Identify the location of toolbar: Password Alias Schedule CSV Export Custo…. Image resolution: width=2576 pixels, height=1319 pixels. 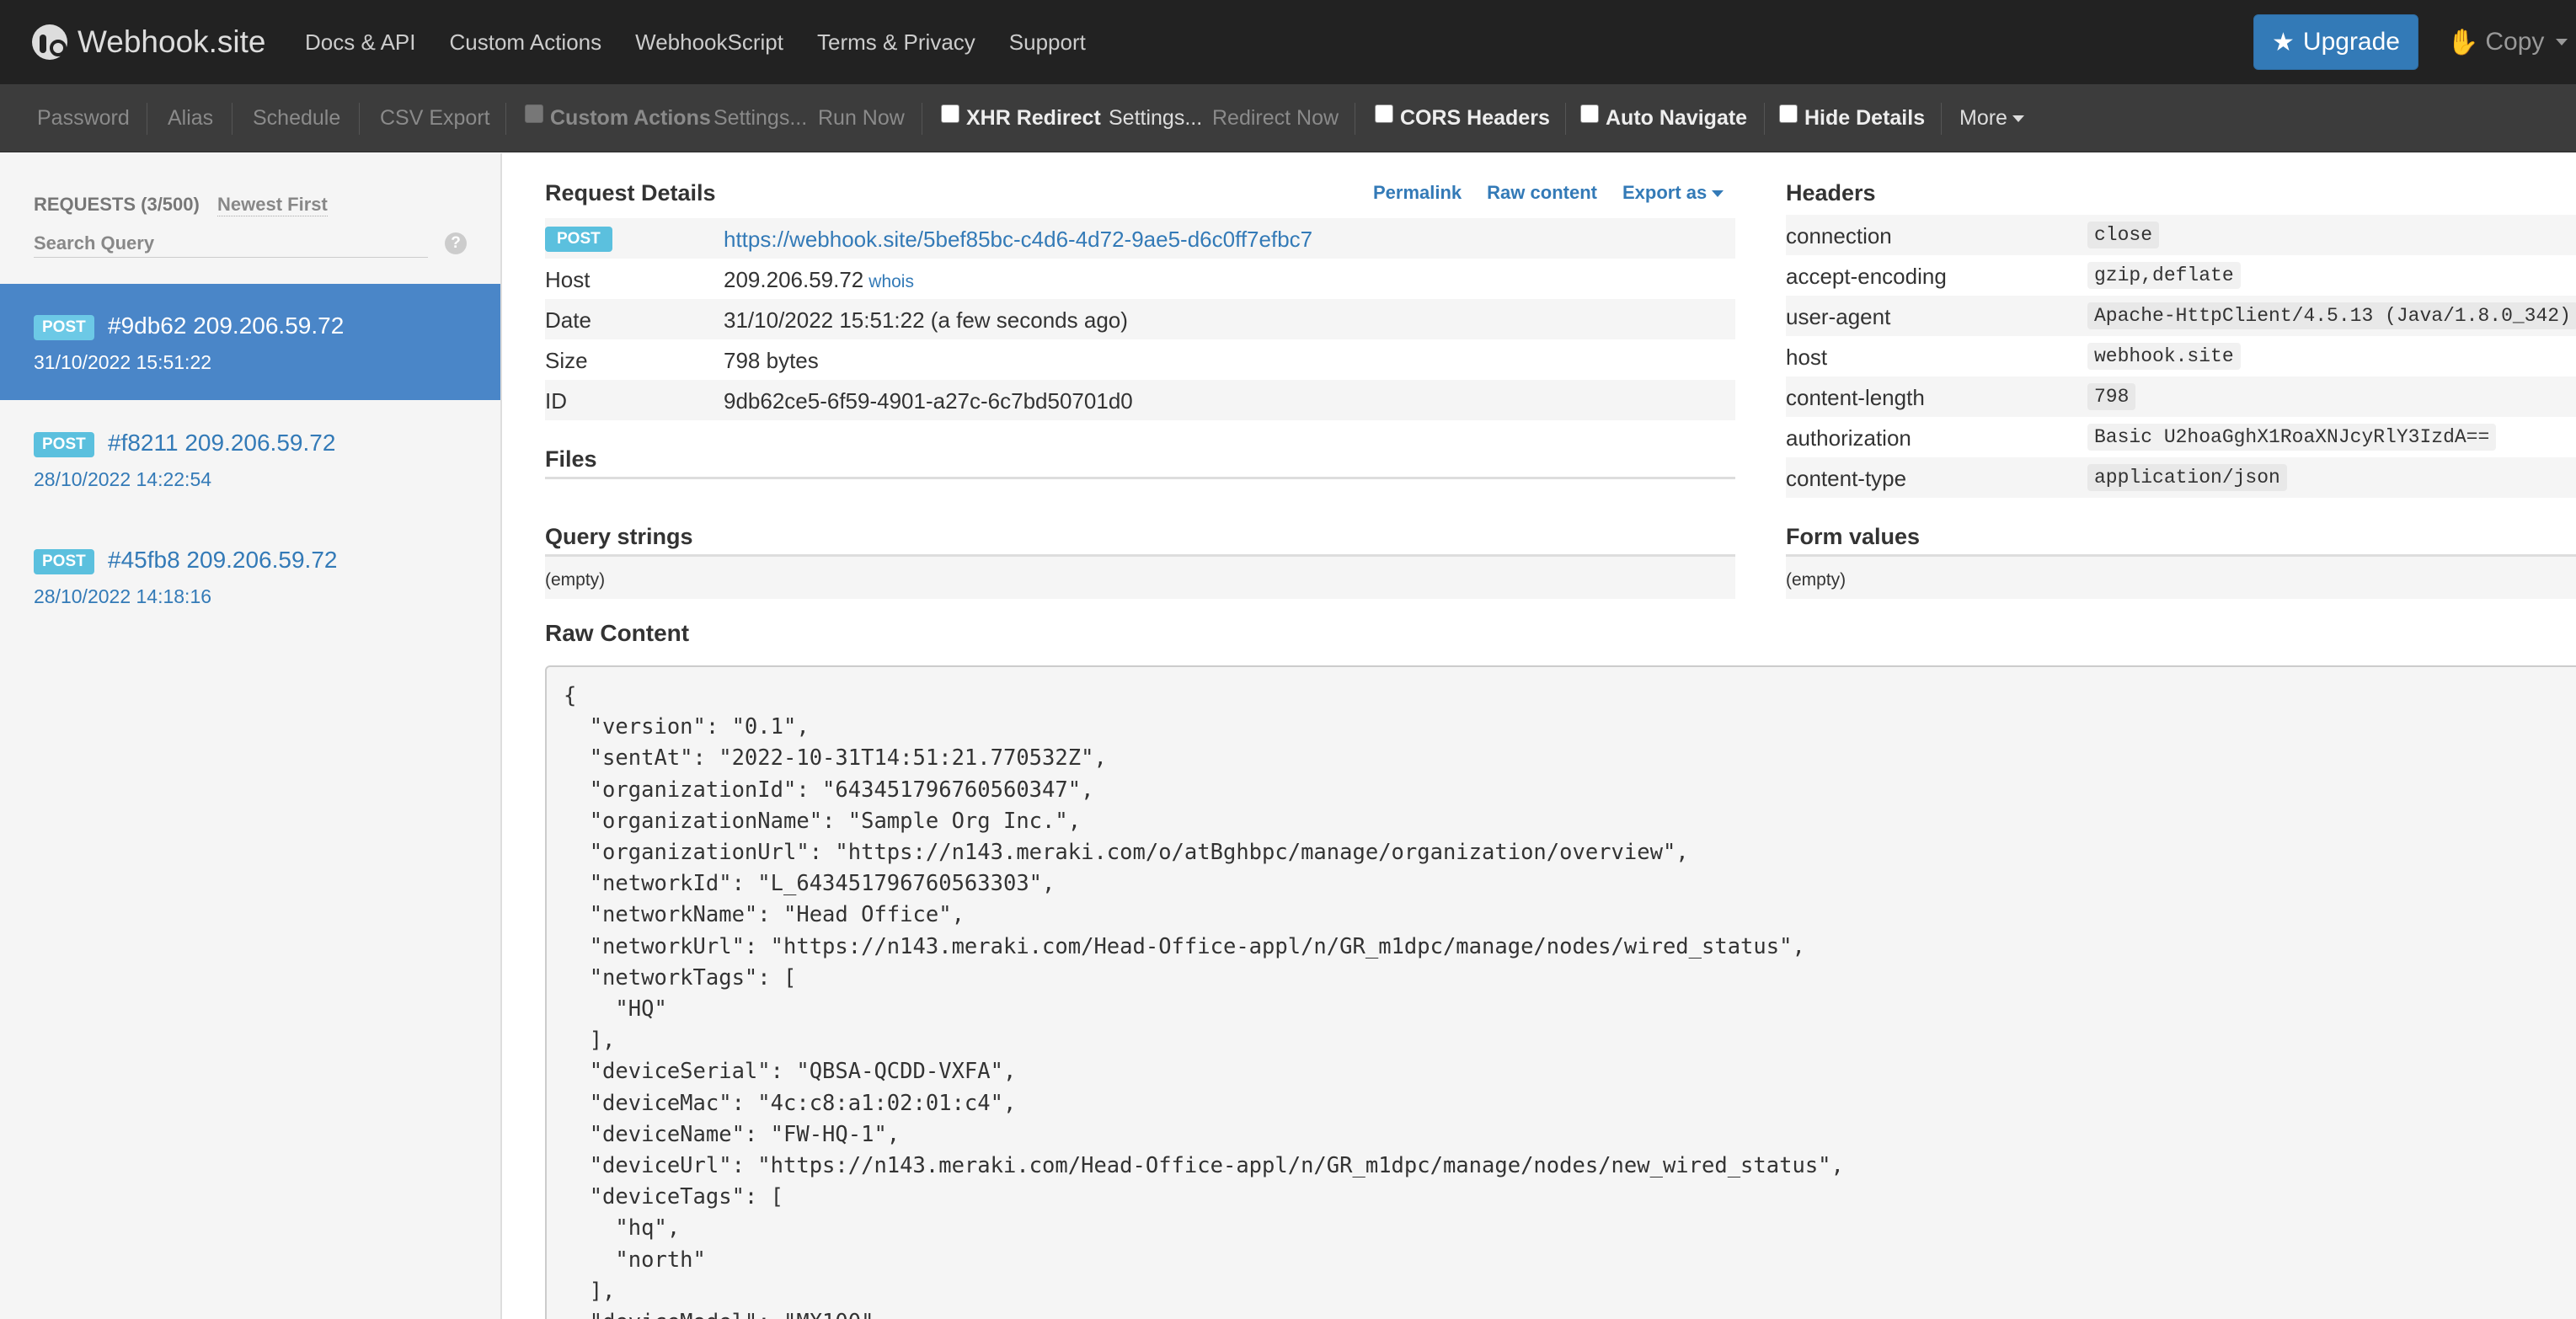
(1288, 118).